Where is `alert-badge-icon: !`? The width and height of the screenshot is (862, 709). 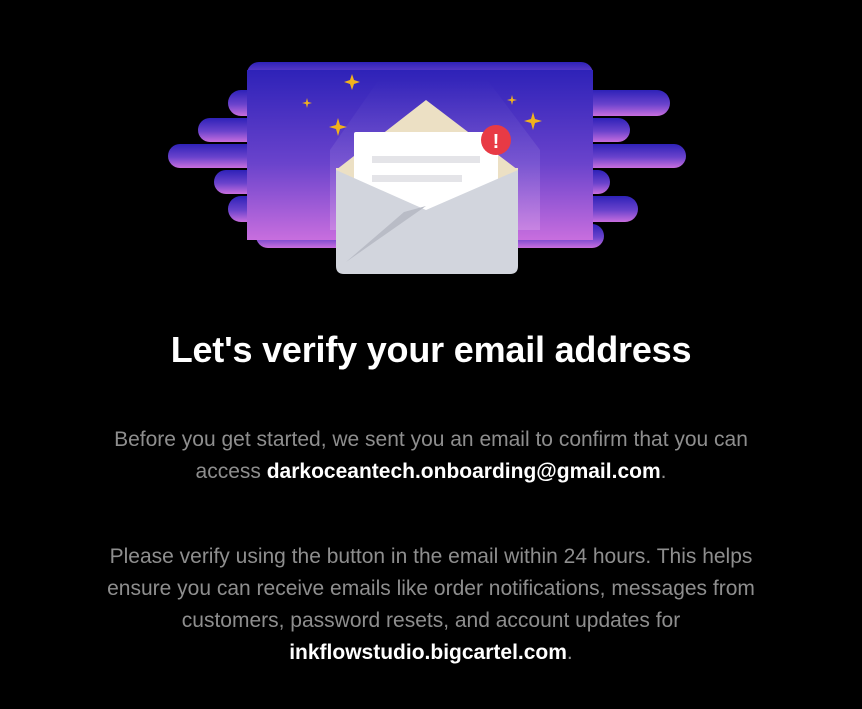 alert-badge-icon: ! is located at coordinates (496, 140).